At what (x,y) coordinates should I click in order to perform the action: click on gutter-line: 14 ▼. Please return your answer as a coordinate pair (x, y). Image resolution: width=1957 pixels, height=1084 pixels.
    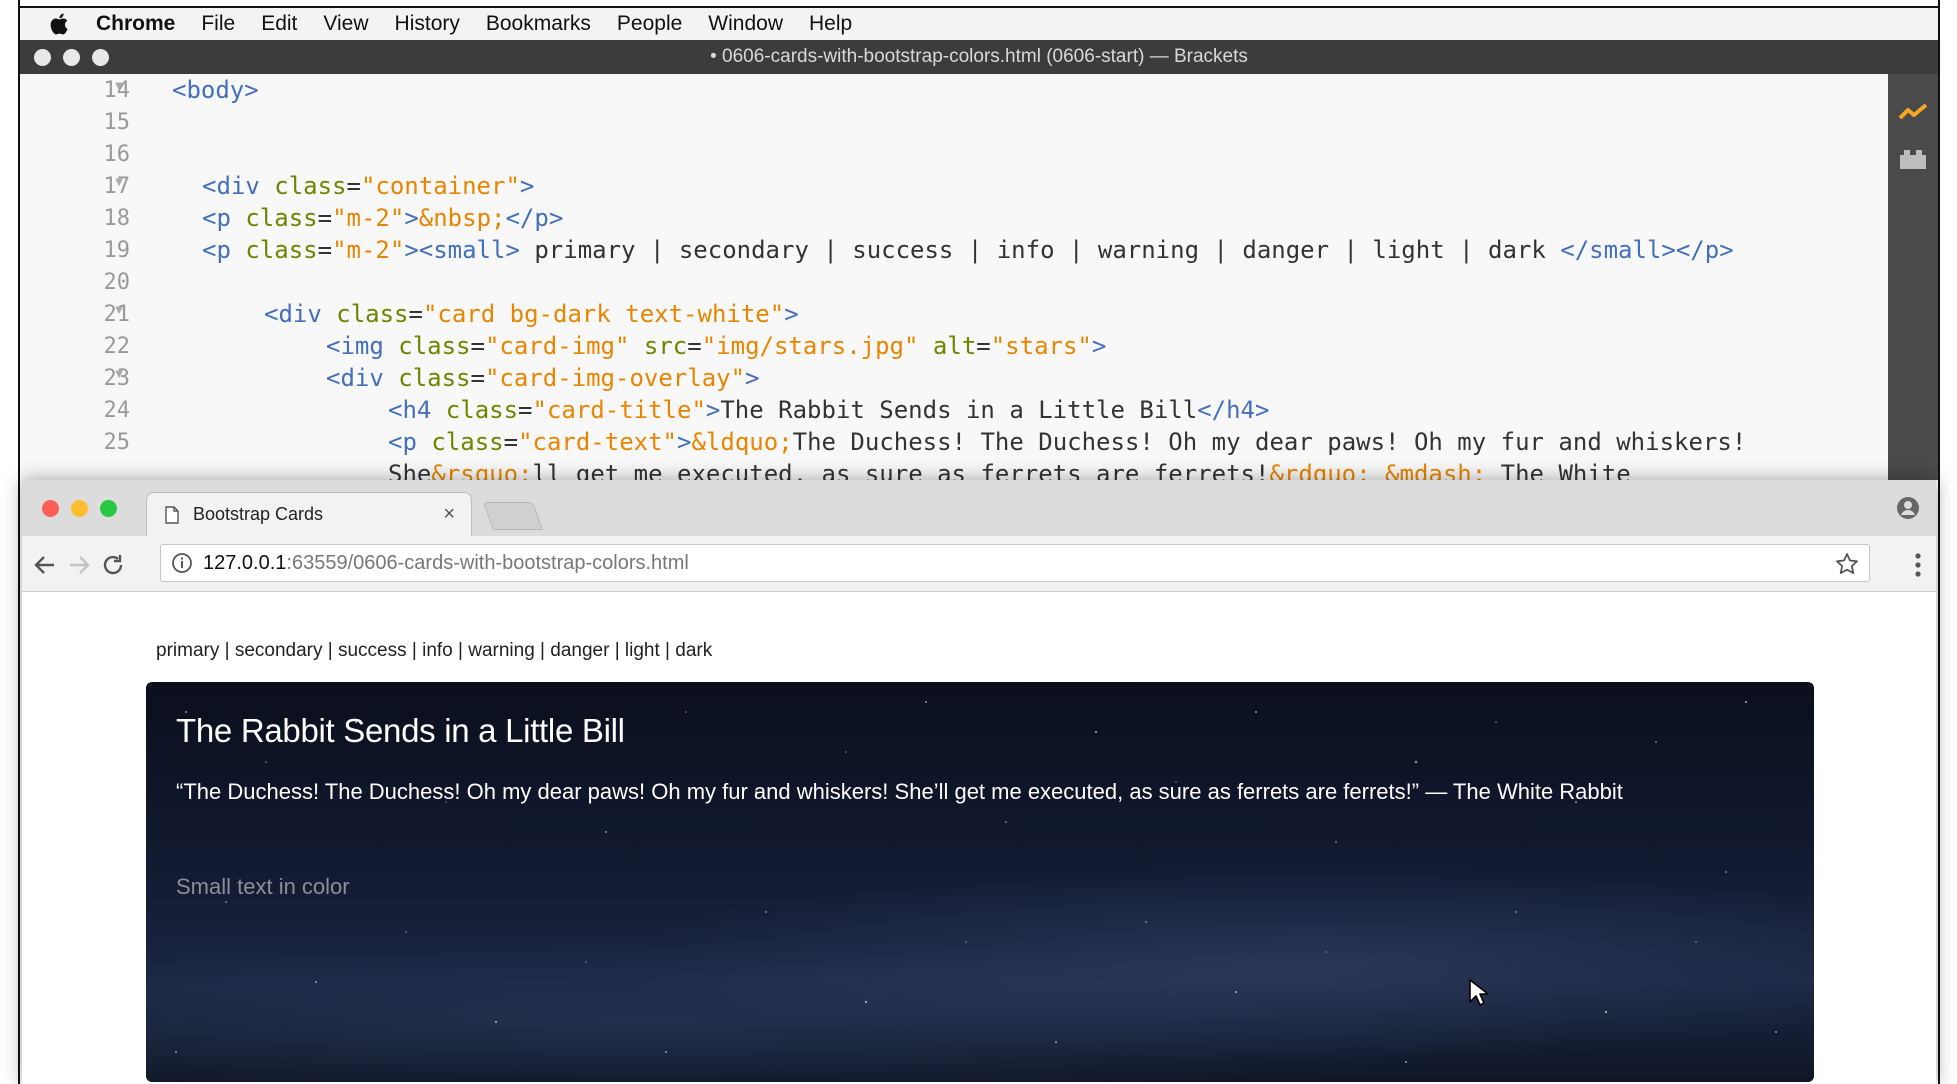
    Looking at the image, I should click on (75, 94).